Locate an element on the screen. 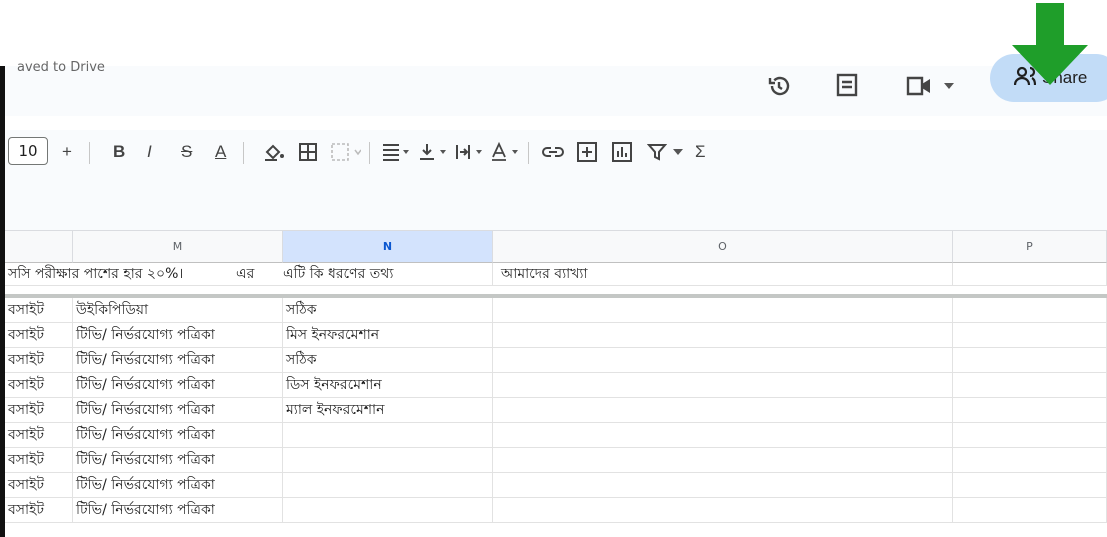 This screenshot has height=537, width=1107. header-cell-p is located at coordinates (1030, 274).